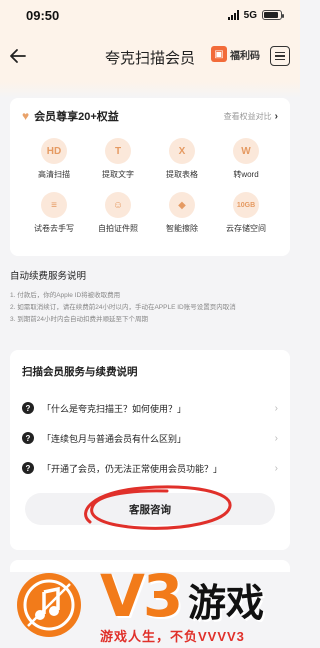  What do you see at coordinates (172, 636) in the screenshot?
I see `watermark-slogan: 游戏人生，不负VVVV3` at bounding box center [172, 636].